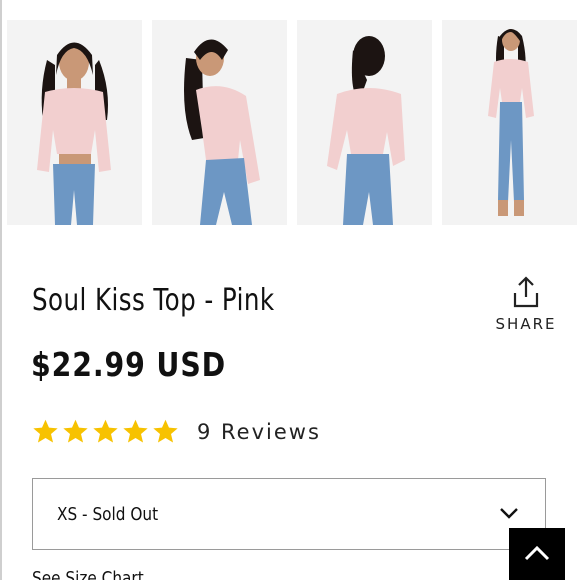  What do you see at coordinates (509, 122) in the screenshot?
I see `gallery-thumbnail-full` at bounding box center [509, 122].